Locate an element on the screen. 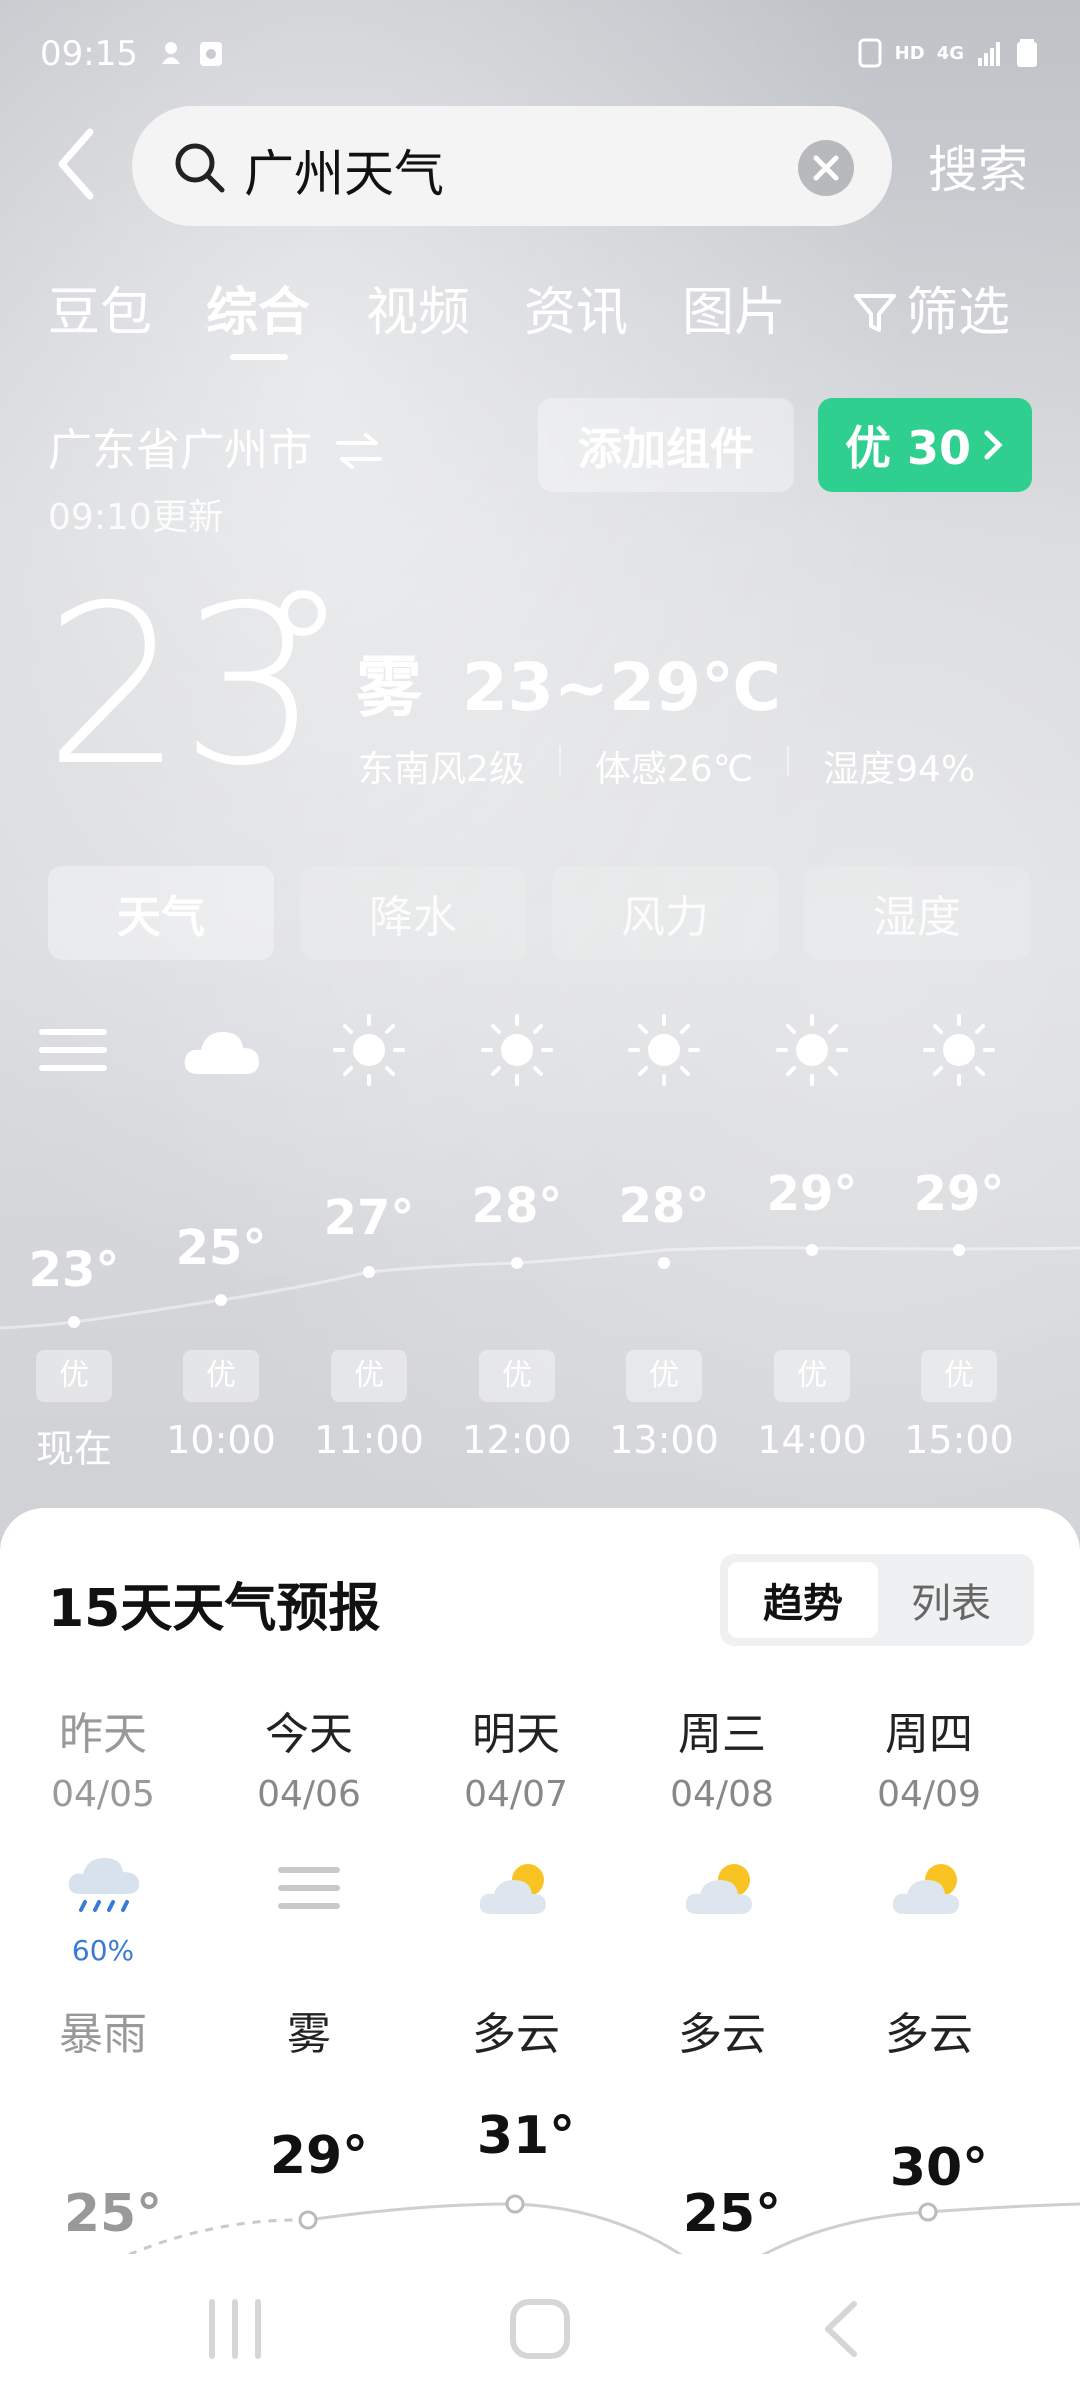  back-arrow-icon is located at coordinates (78, 164).